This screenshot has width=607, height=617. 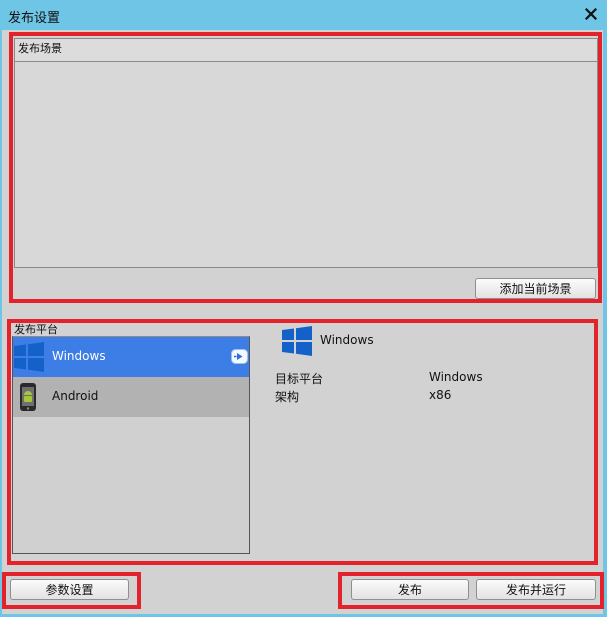 I want to click on highlight-box-settings, so click(x=71, y=590).